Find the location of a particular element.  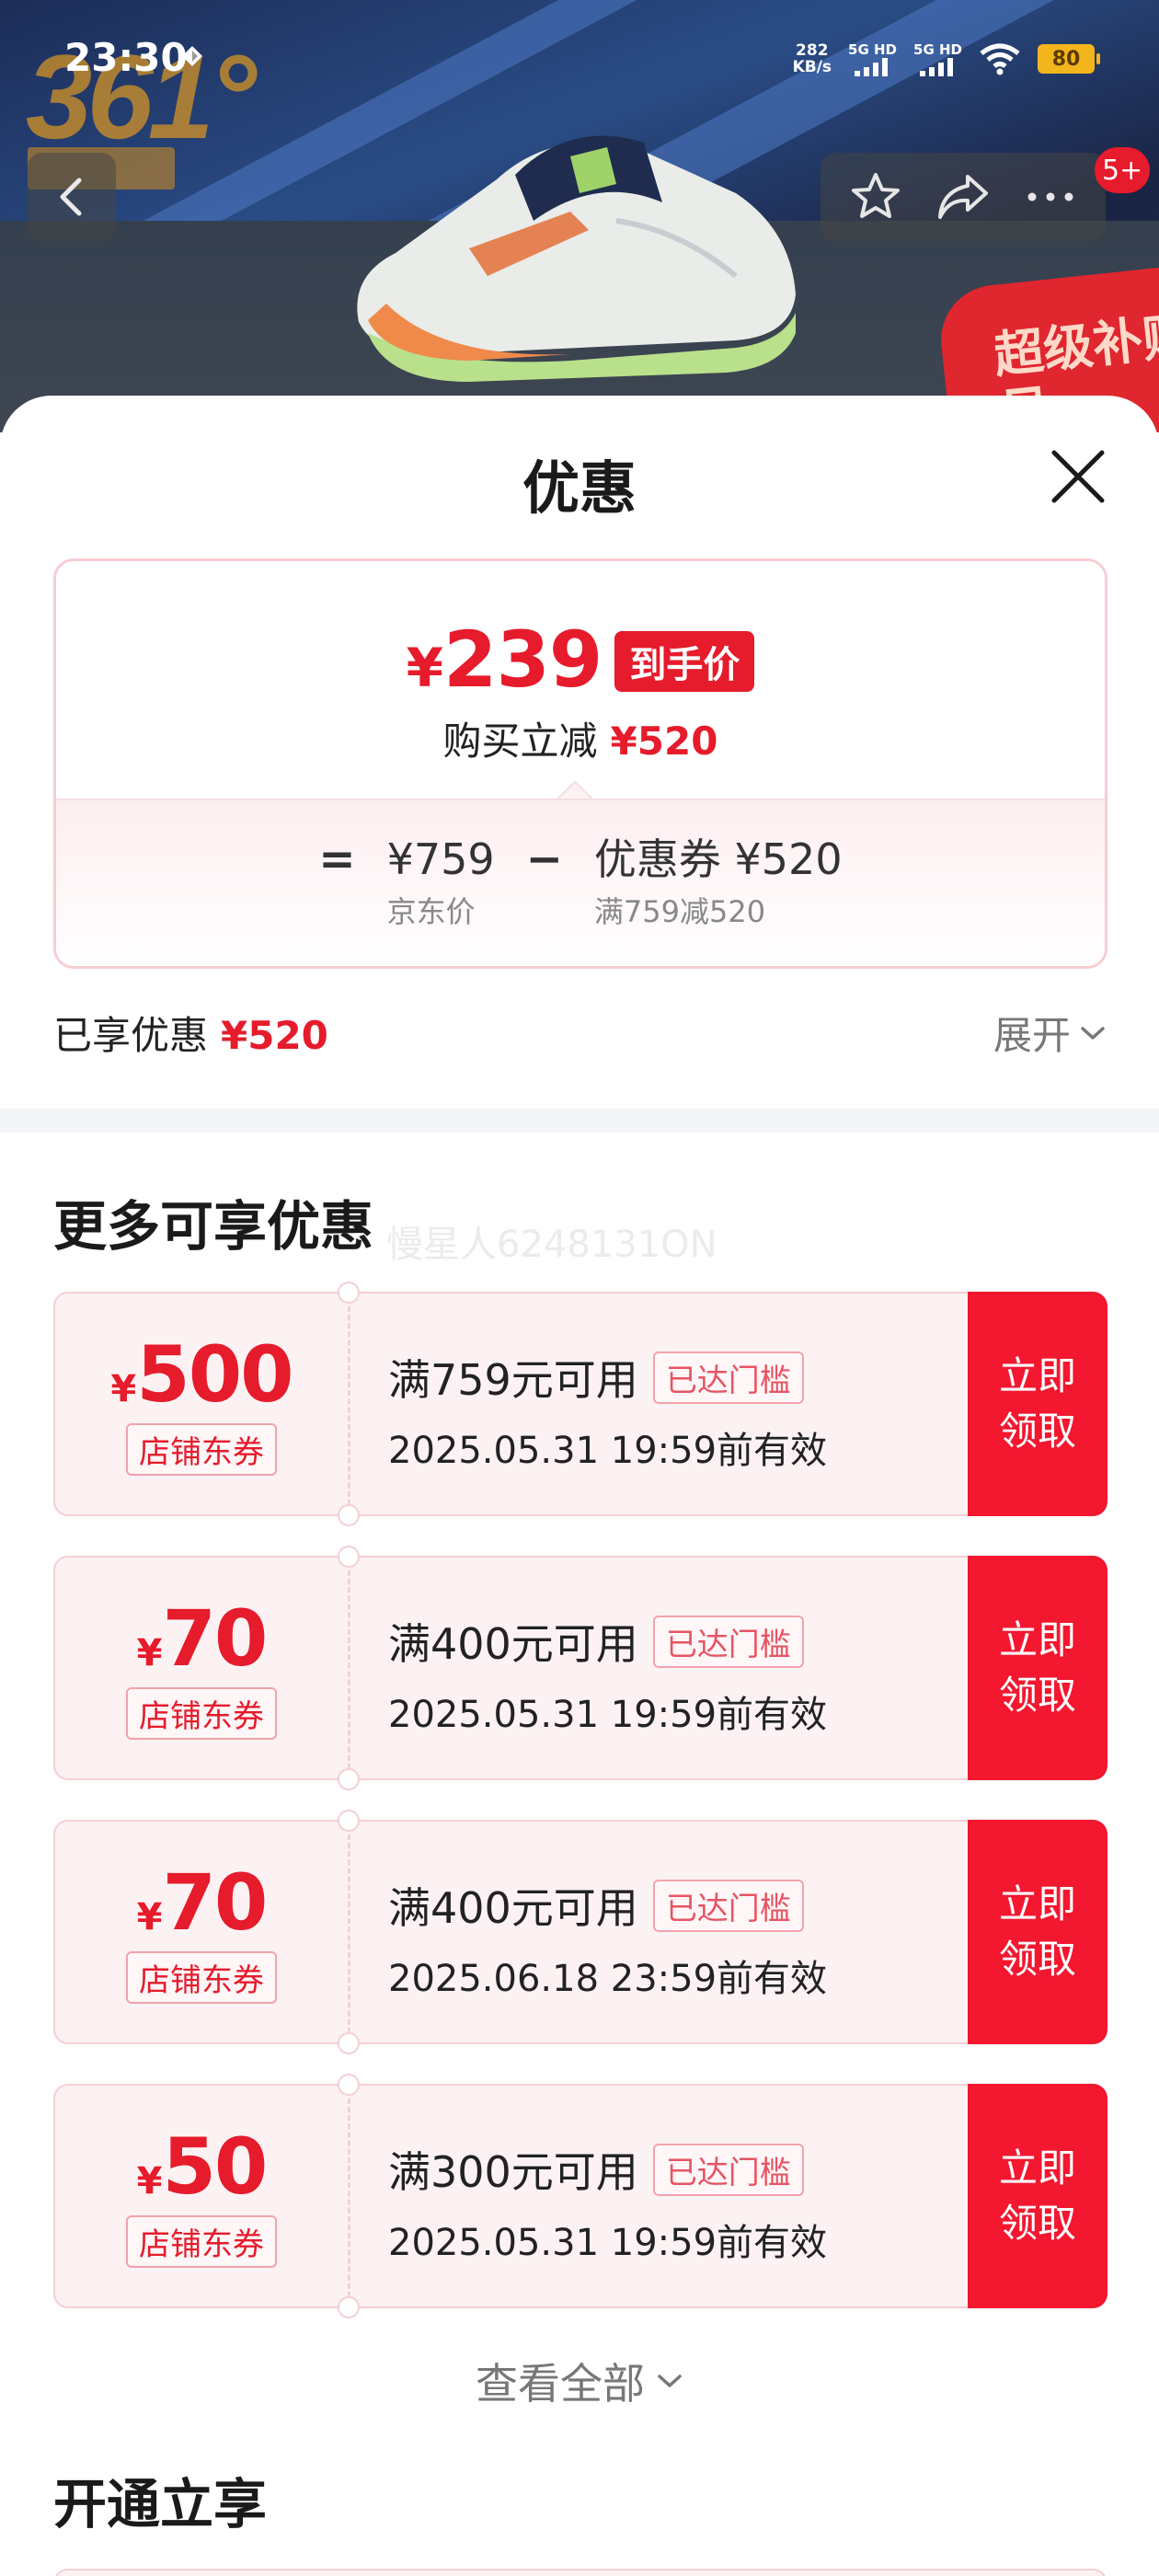

expand-button: 展开 is located at coordinates (1049, 1033).